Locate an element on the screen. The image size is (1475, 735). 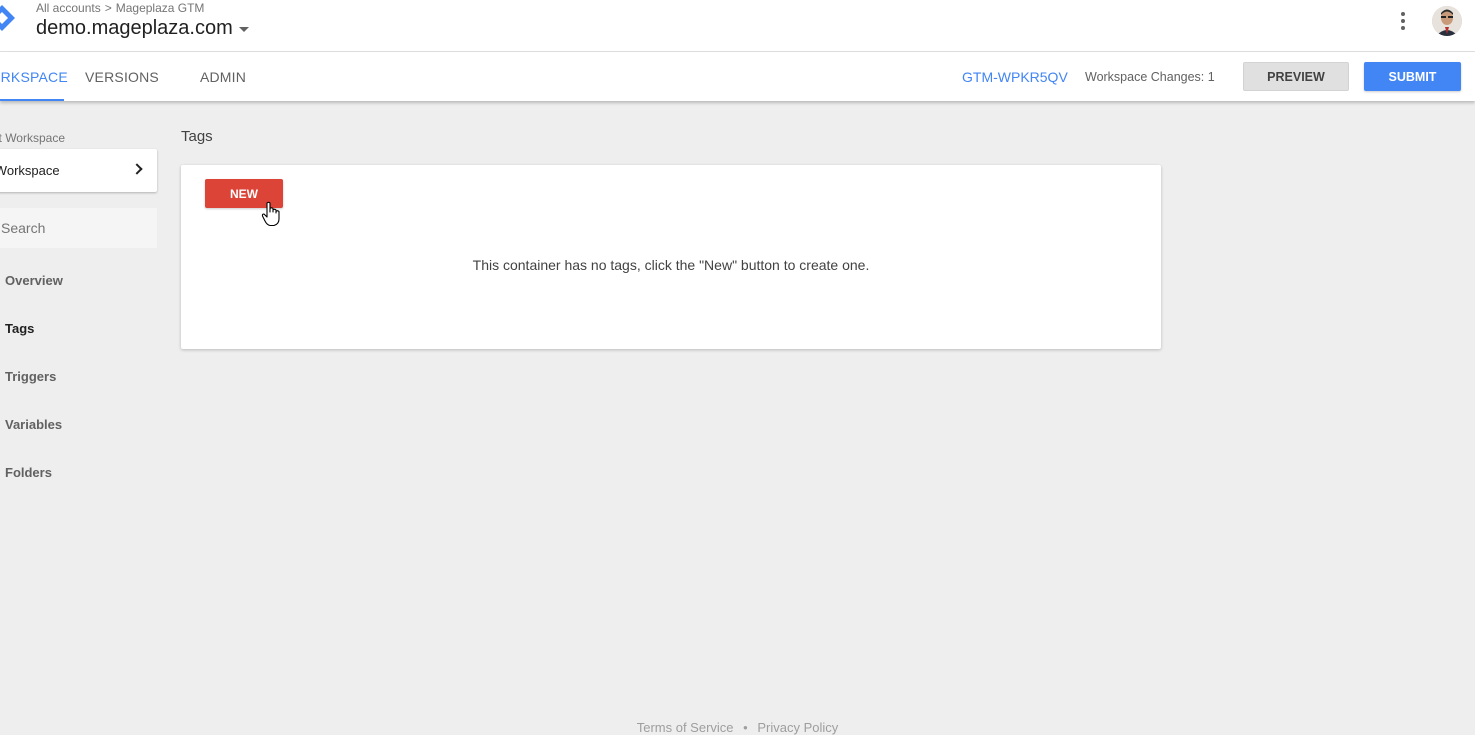
breadcrumb-all-accounts: All accounts is located at coordinates (68, 8).